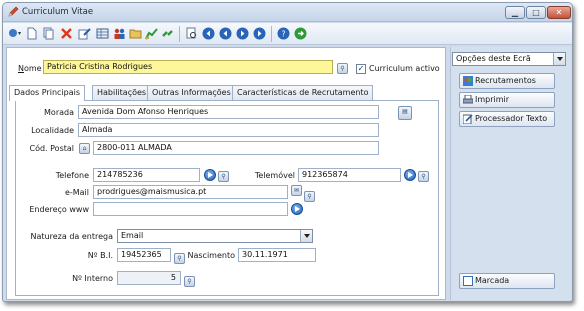  What do you see at coordinates (342, 68) in the screenshot?
I see `nome-lookup-icon: ⚲` at bounding box center [342, 68].